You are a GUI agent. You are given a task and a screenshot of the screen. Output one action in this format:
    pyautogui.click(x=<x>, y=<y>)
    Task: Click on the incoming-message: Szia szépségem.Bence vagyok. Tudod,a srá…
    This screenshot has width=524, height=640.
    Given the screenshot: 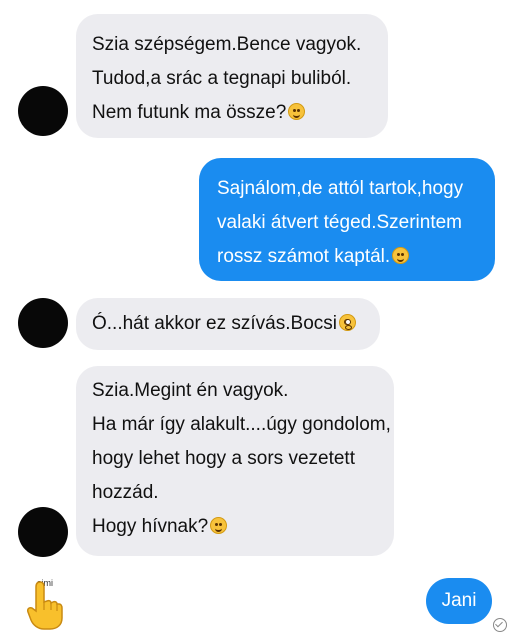 What is the action you would take?
    pyautogui.click(x=232, y=76)
    